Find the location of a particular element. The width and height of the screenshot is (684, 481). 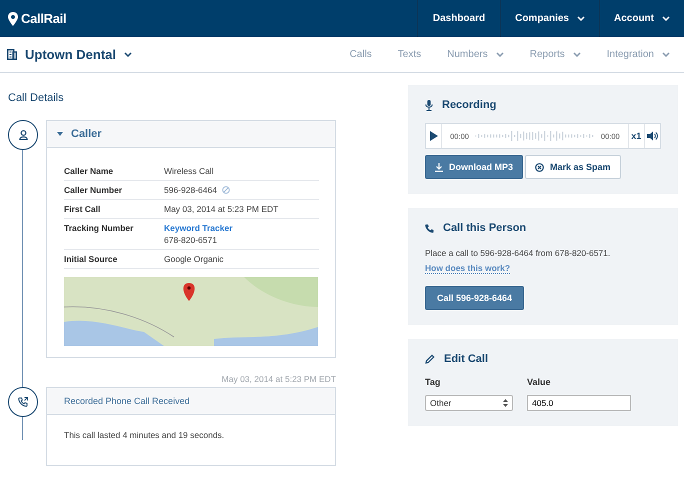

field-label: Caller Number is located at coordinates (94, 190).